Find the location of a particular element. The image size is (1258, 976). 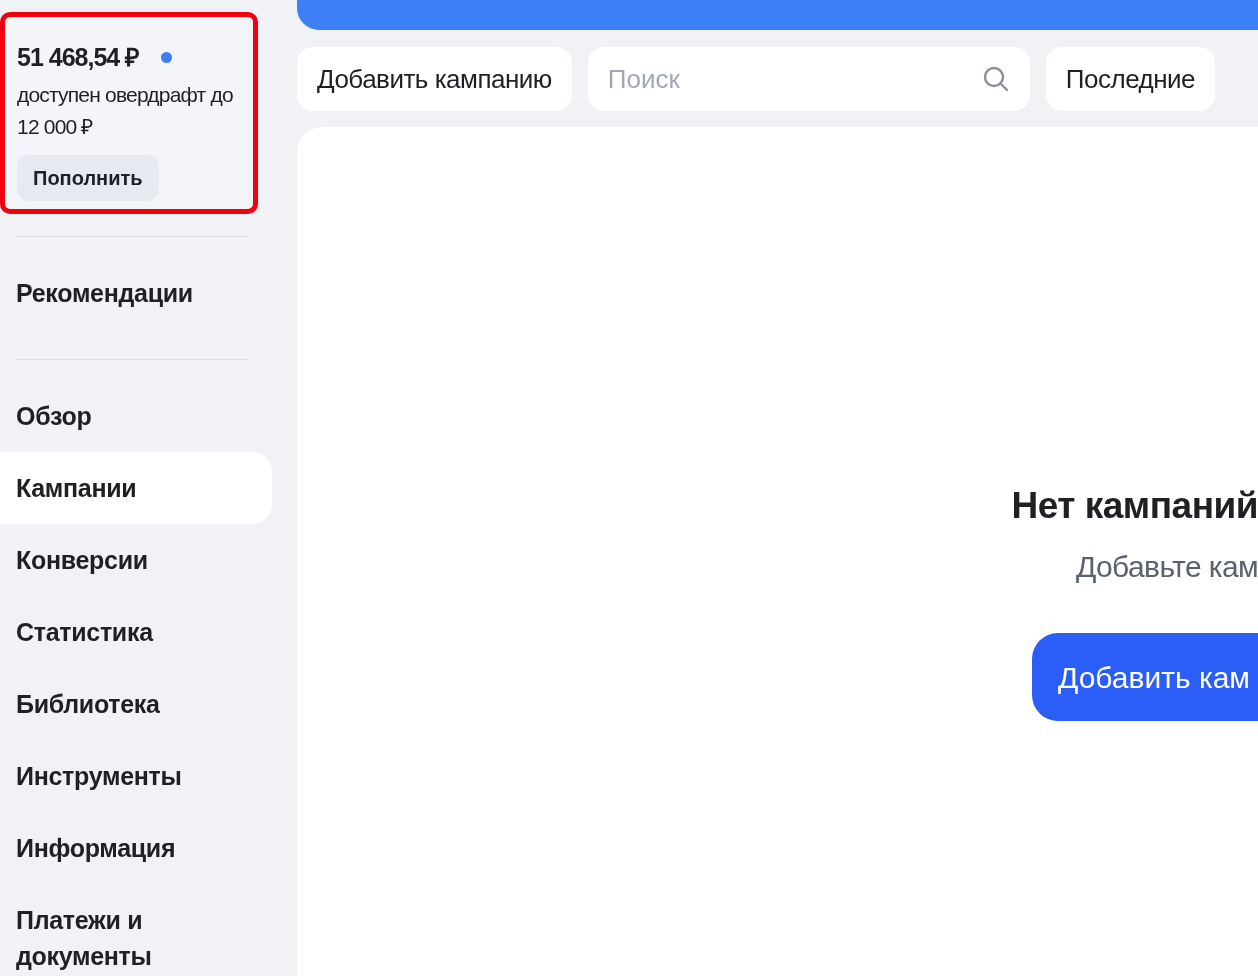

overdraft-text: доступен овердрафт до 12 000 ₽ is located at coordinates (125, 110).